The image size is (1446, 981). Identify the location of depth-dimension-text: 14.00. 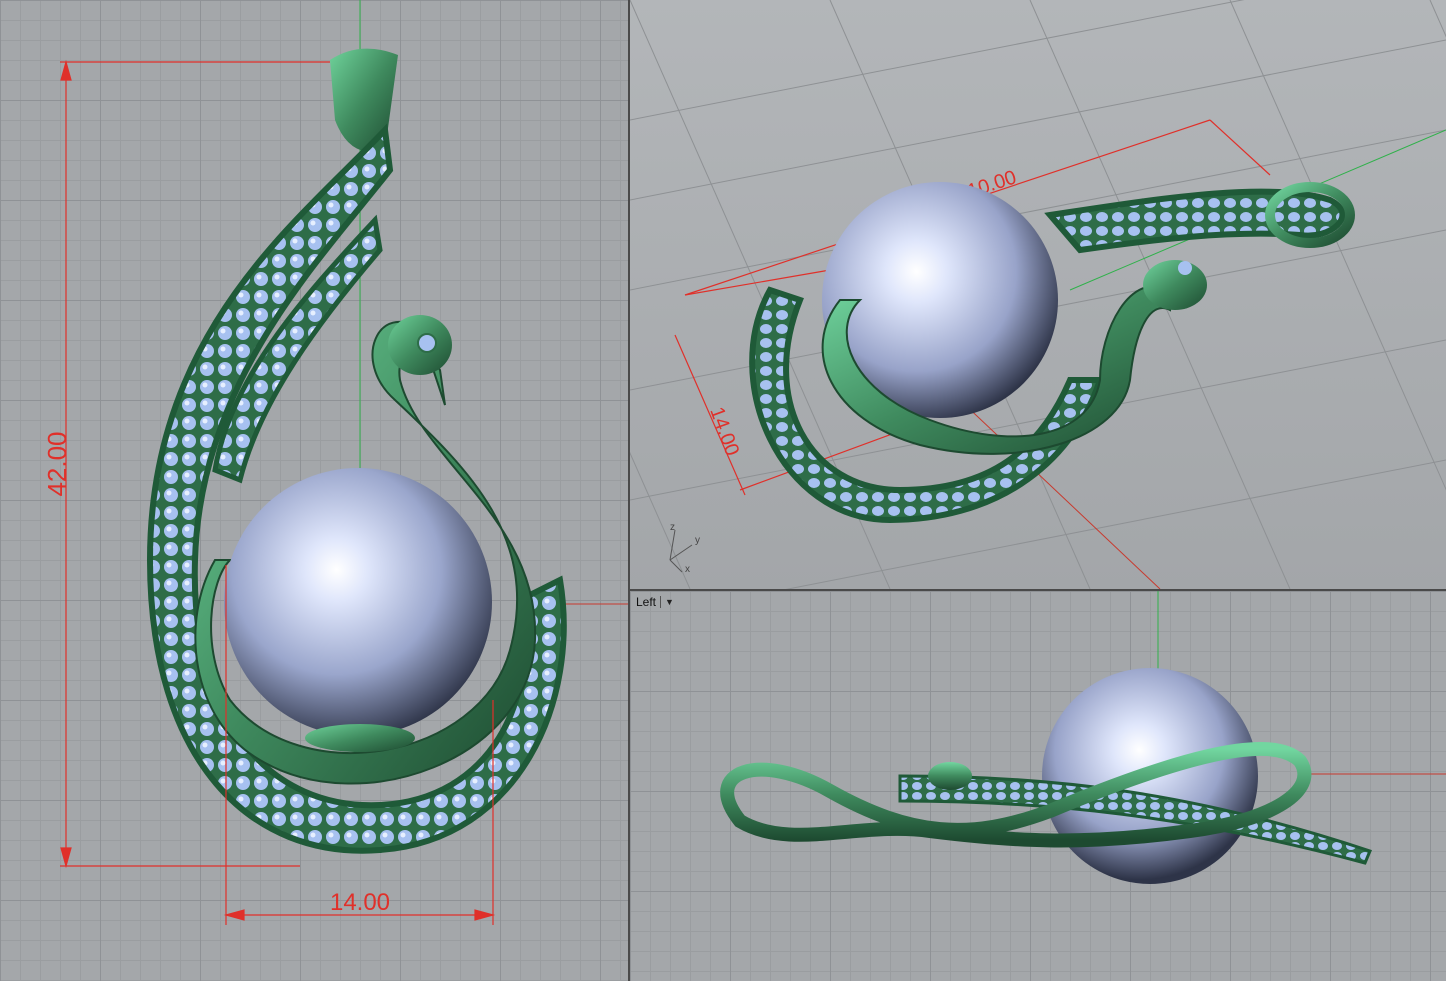
(724, 431).